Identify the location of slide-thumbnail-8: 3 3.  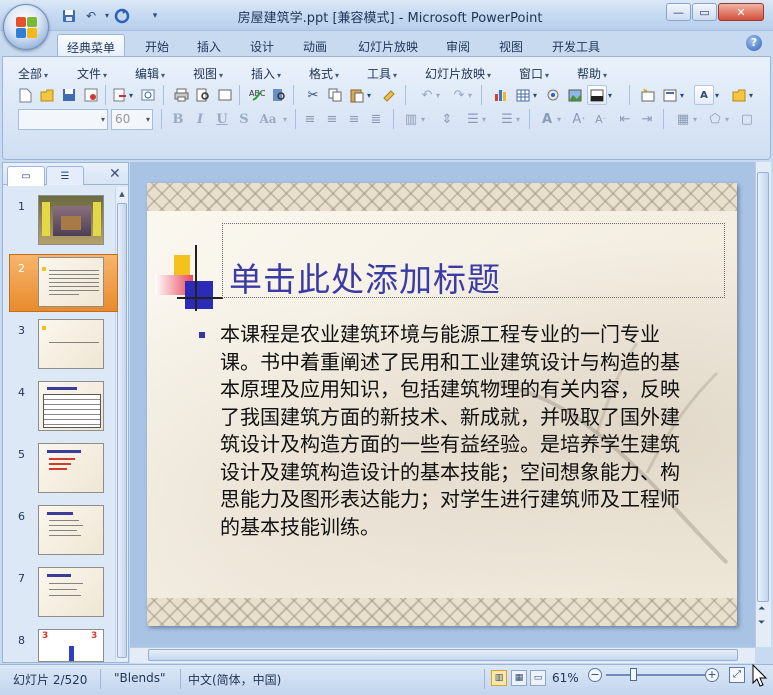
(71, 645).